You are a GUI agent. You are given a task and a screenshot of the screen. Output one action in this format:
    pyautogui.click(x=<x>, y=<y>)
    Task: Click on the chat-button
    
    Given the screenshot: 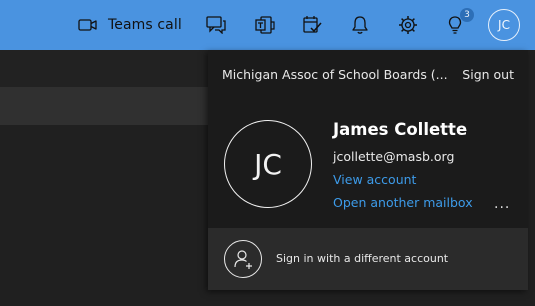 What is the action you would take?
    pyautogui.click(x=216, y=25)
    